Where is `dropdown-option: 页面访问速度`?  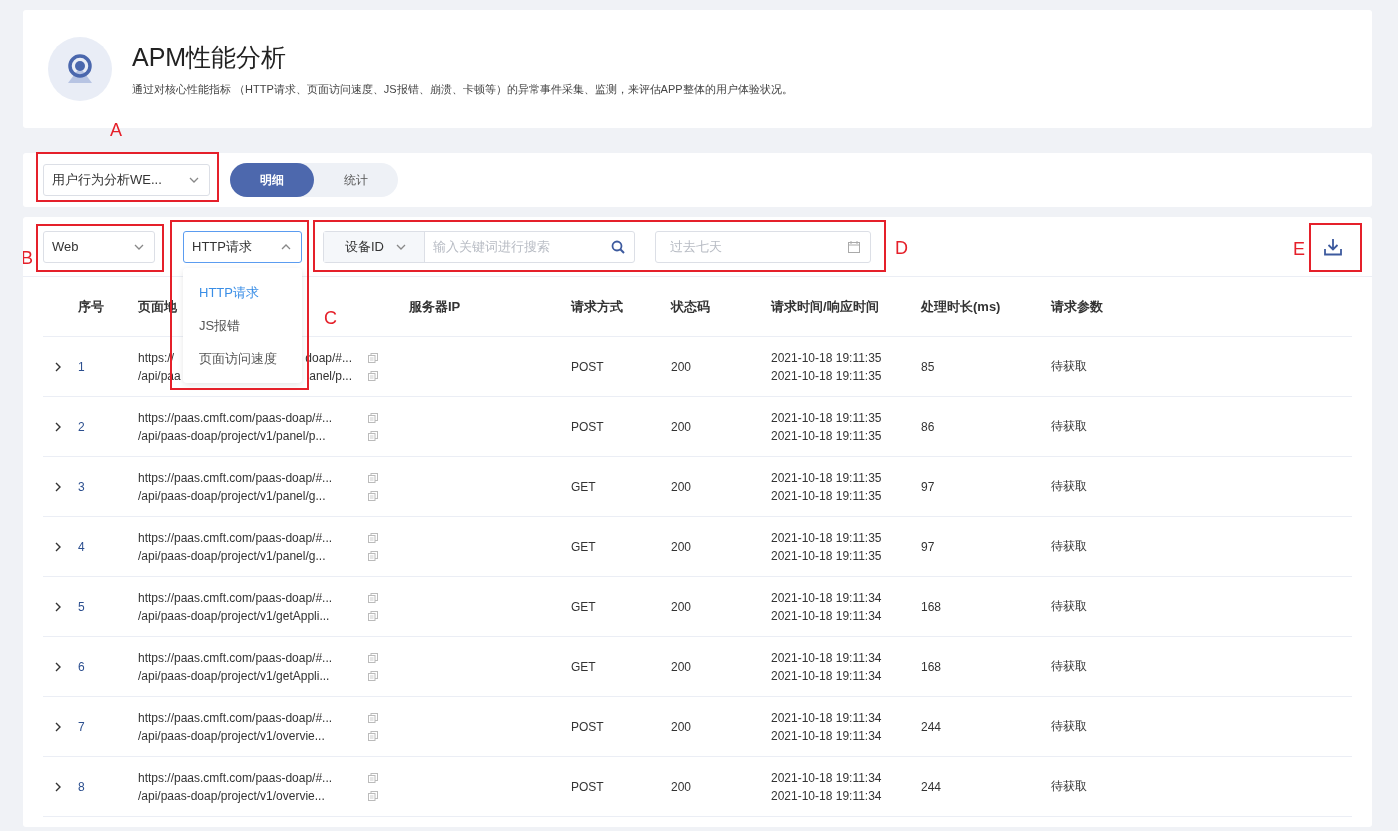
dropdown-option: 页面访问速度 is located at coordinates (242, 358).